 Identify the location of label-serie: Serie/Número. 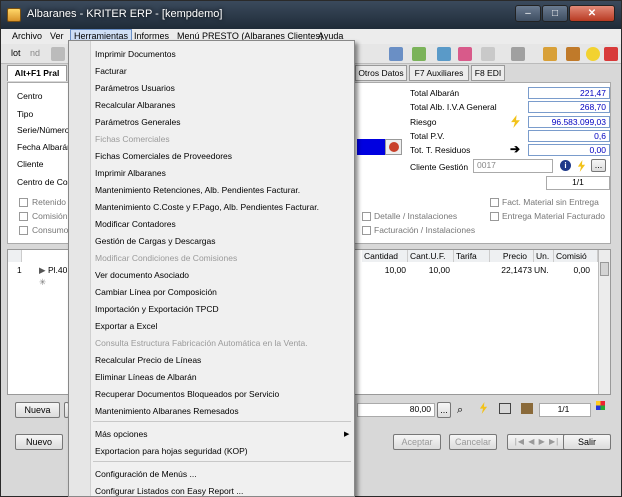
(43, 130).